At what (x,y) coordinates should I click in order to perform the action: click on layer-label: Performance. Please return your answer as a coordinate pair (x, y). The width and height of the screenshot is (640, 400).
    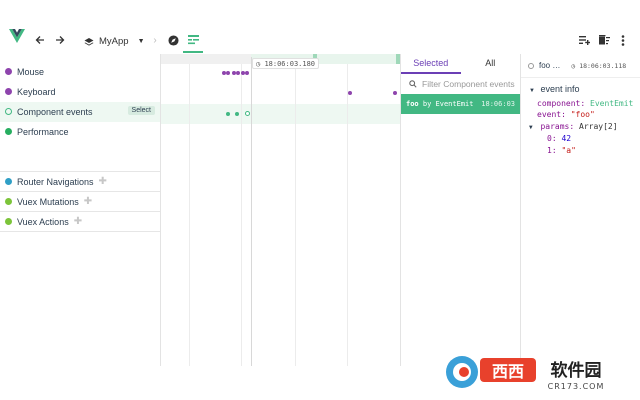
    Looking at the image, I should click on (43, 131).